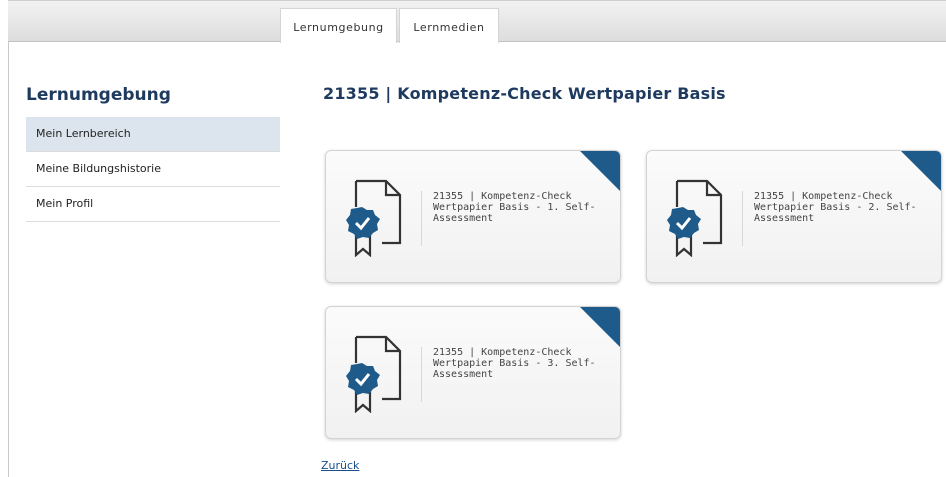 The image size is (946, 477). What do you see at coordinates (153, 204) in the screenshot?
I see `sidebar-item-mein-profil: Mein Profil` at bounding box center [153, 204].